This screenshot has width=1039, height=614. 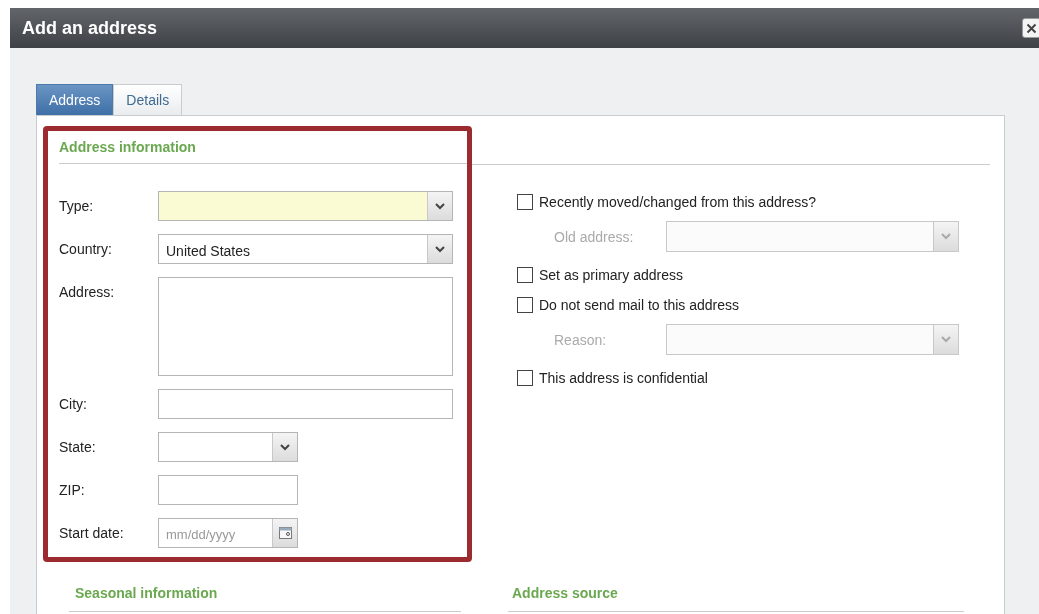 I want to click on field-label: Country:, so click(x=86, y=248).